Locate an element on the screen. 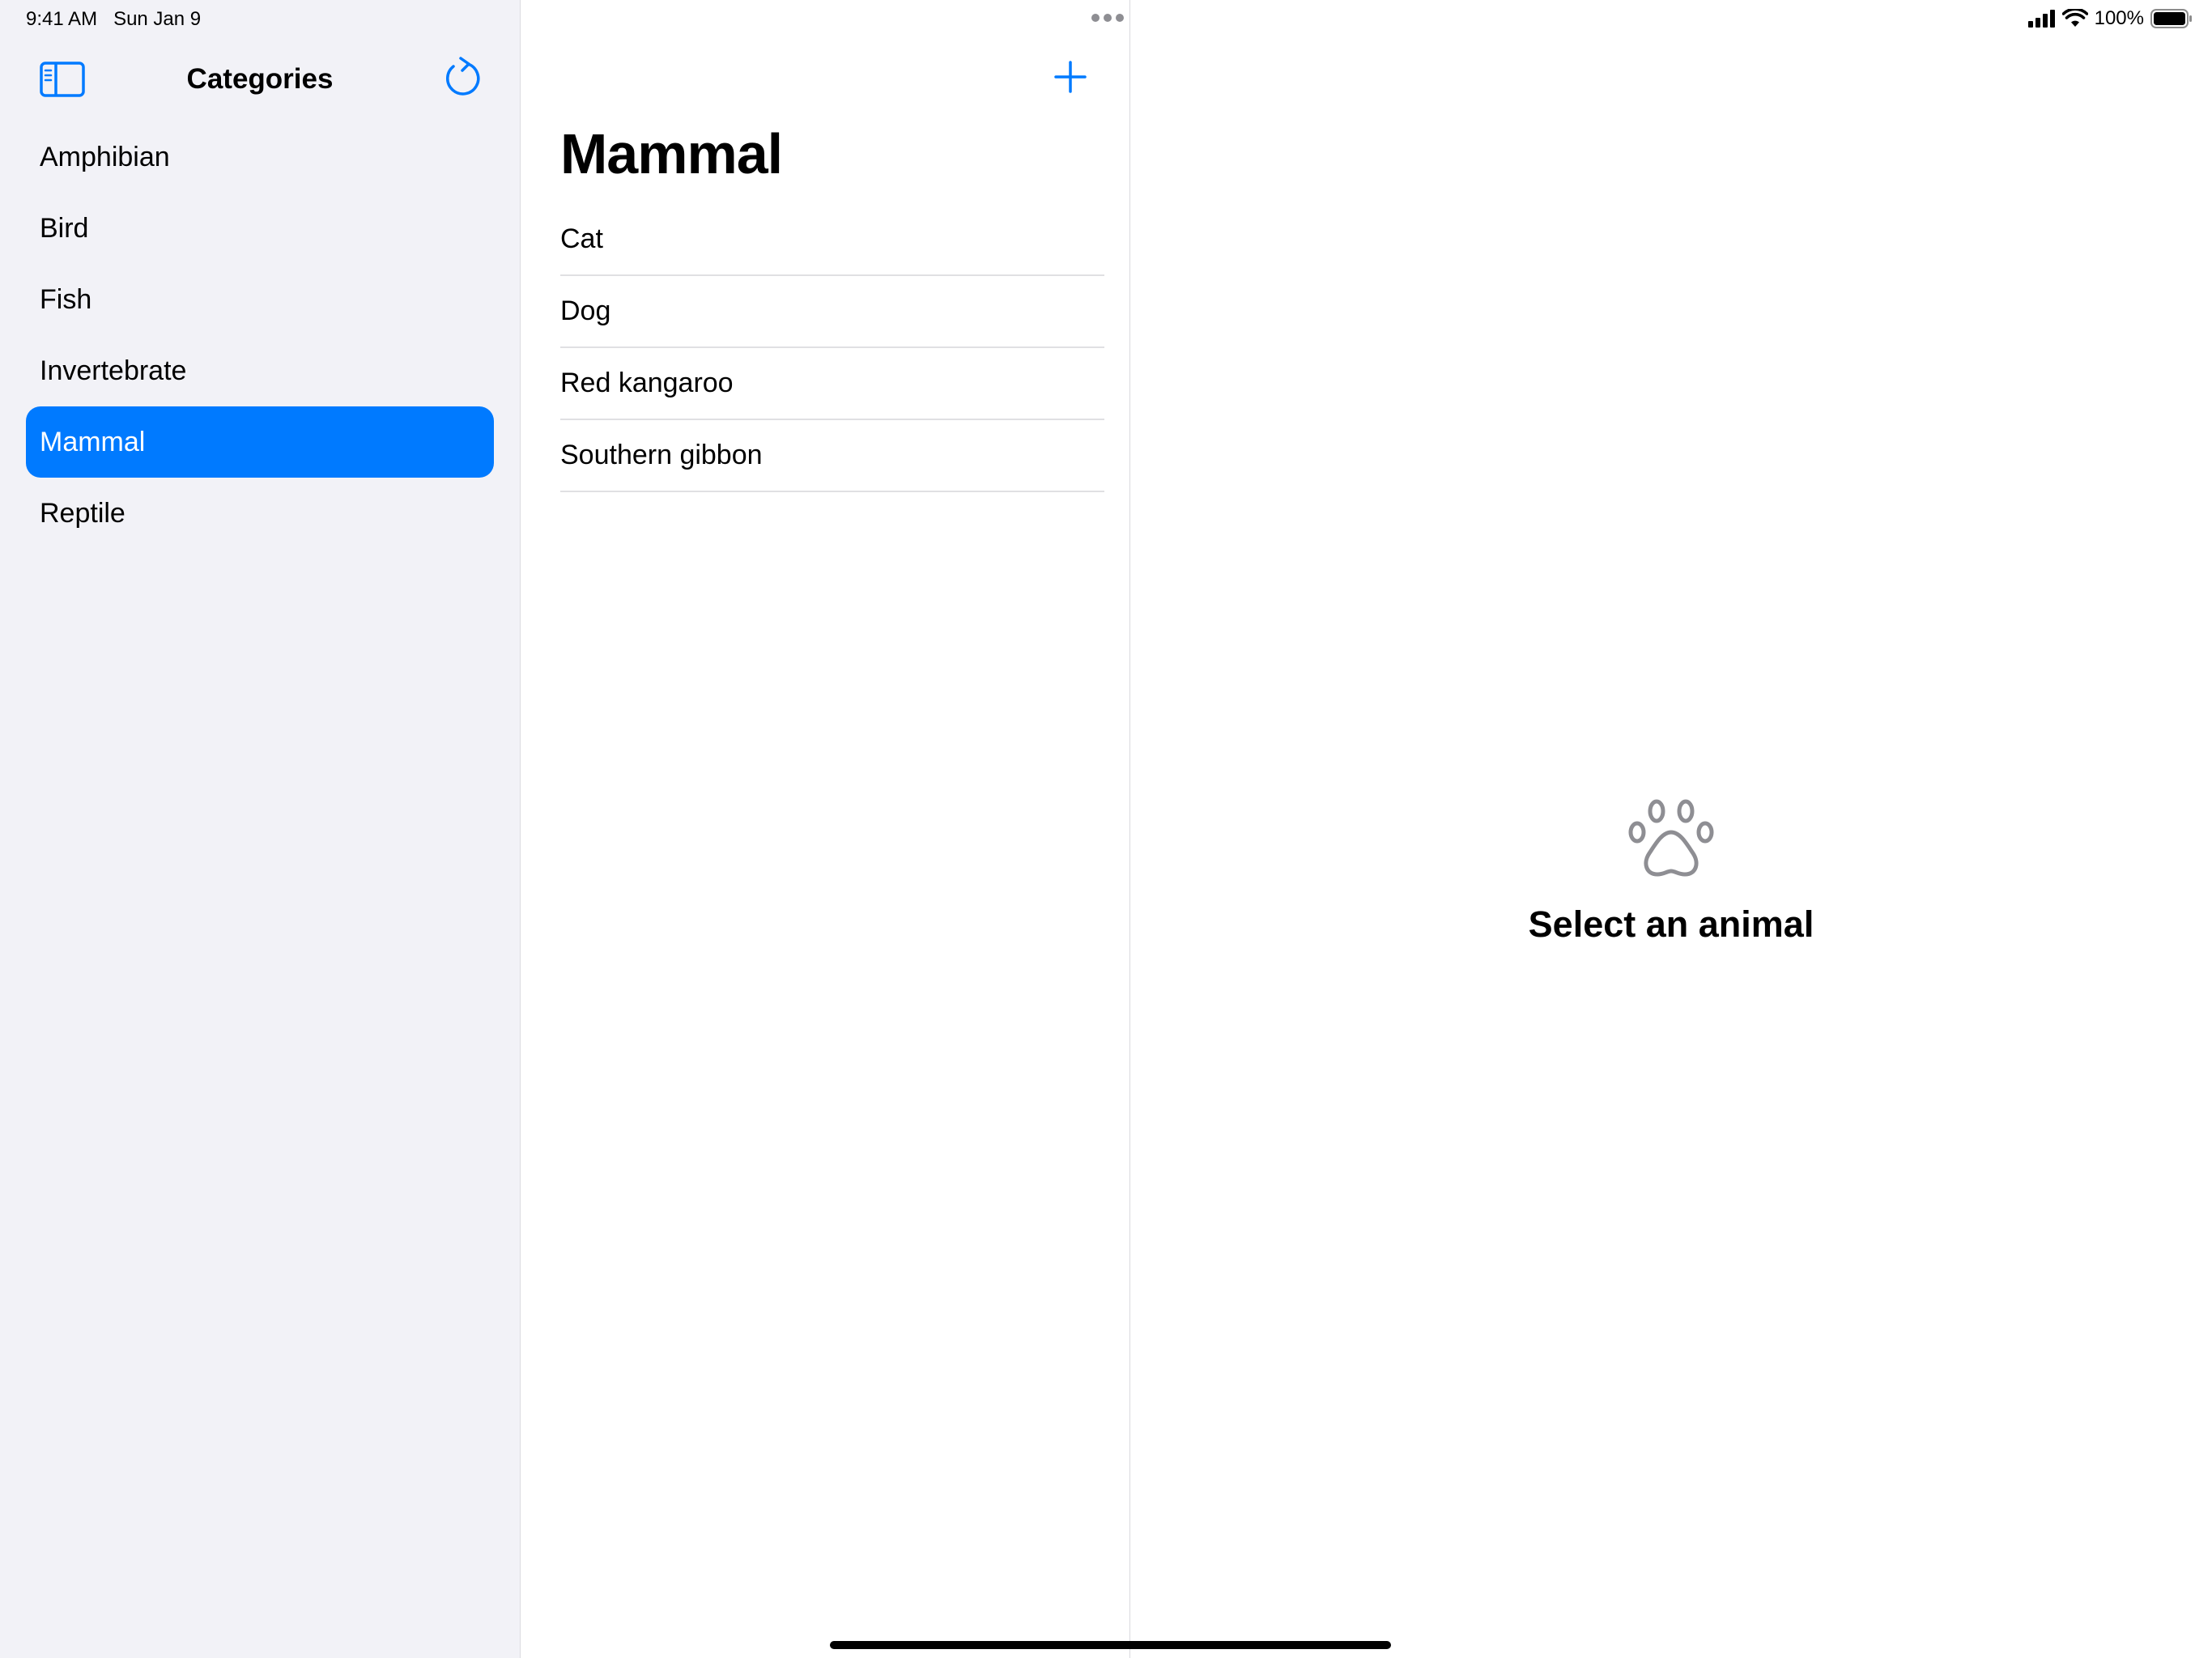 The image size is (2212, 1658). list-item: Dog is located at coordinates (832, 312).